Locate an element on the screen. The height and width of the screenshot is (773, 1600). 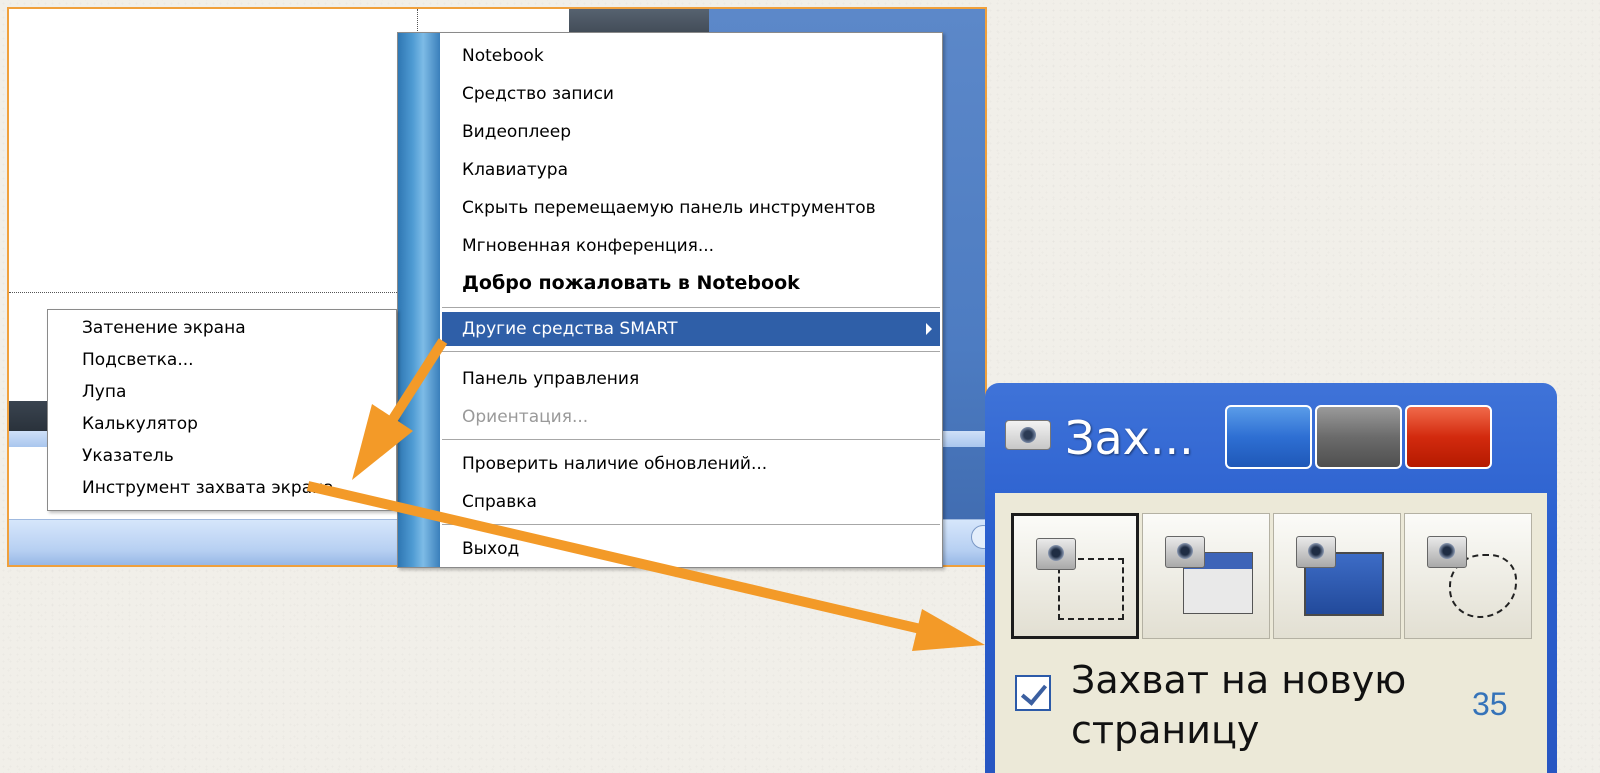
window-capture-button is located at coordinates (1206, 576).